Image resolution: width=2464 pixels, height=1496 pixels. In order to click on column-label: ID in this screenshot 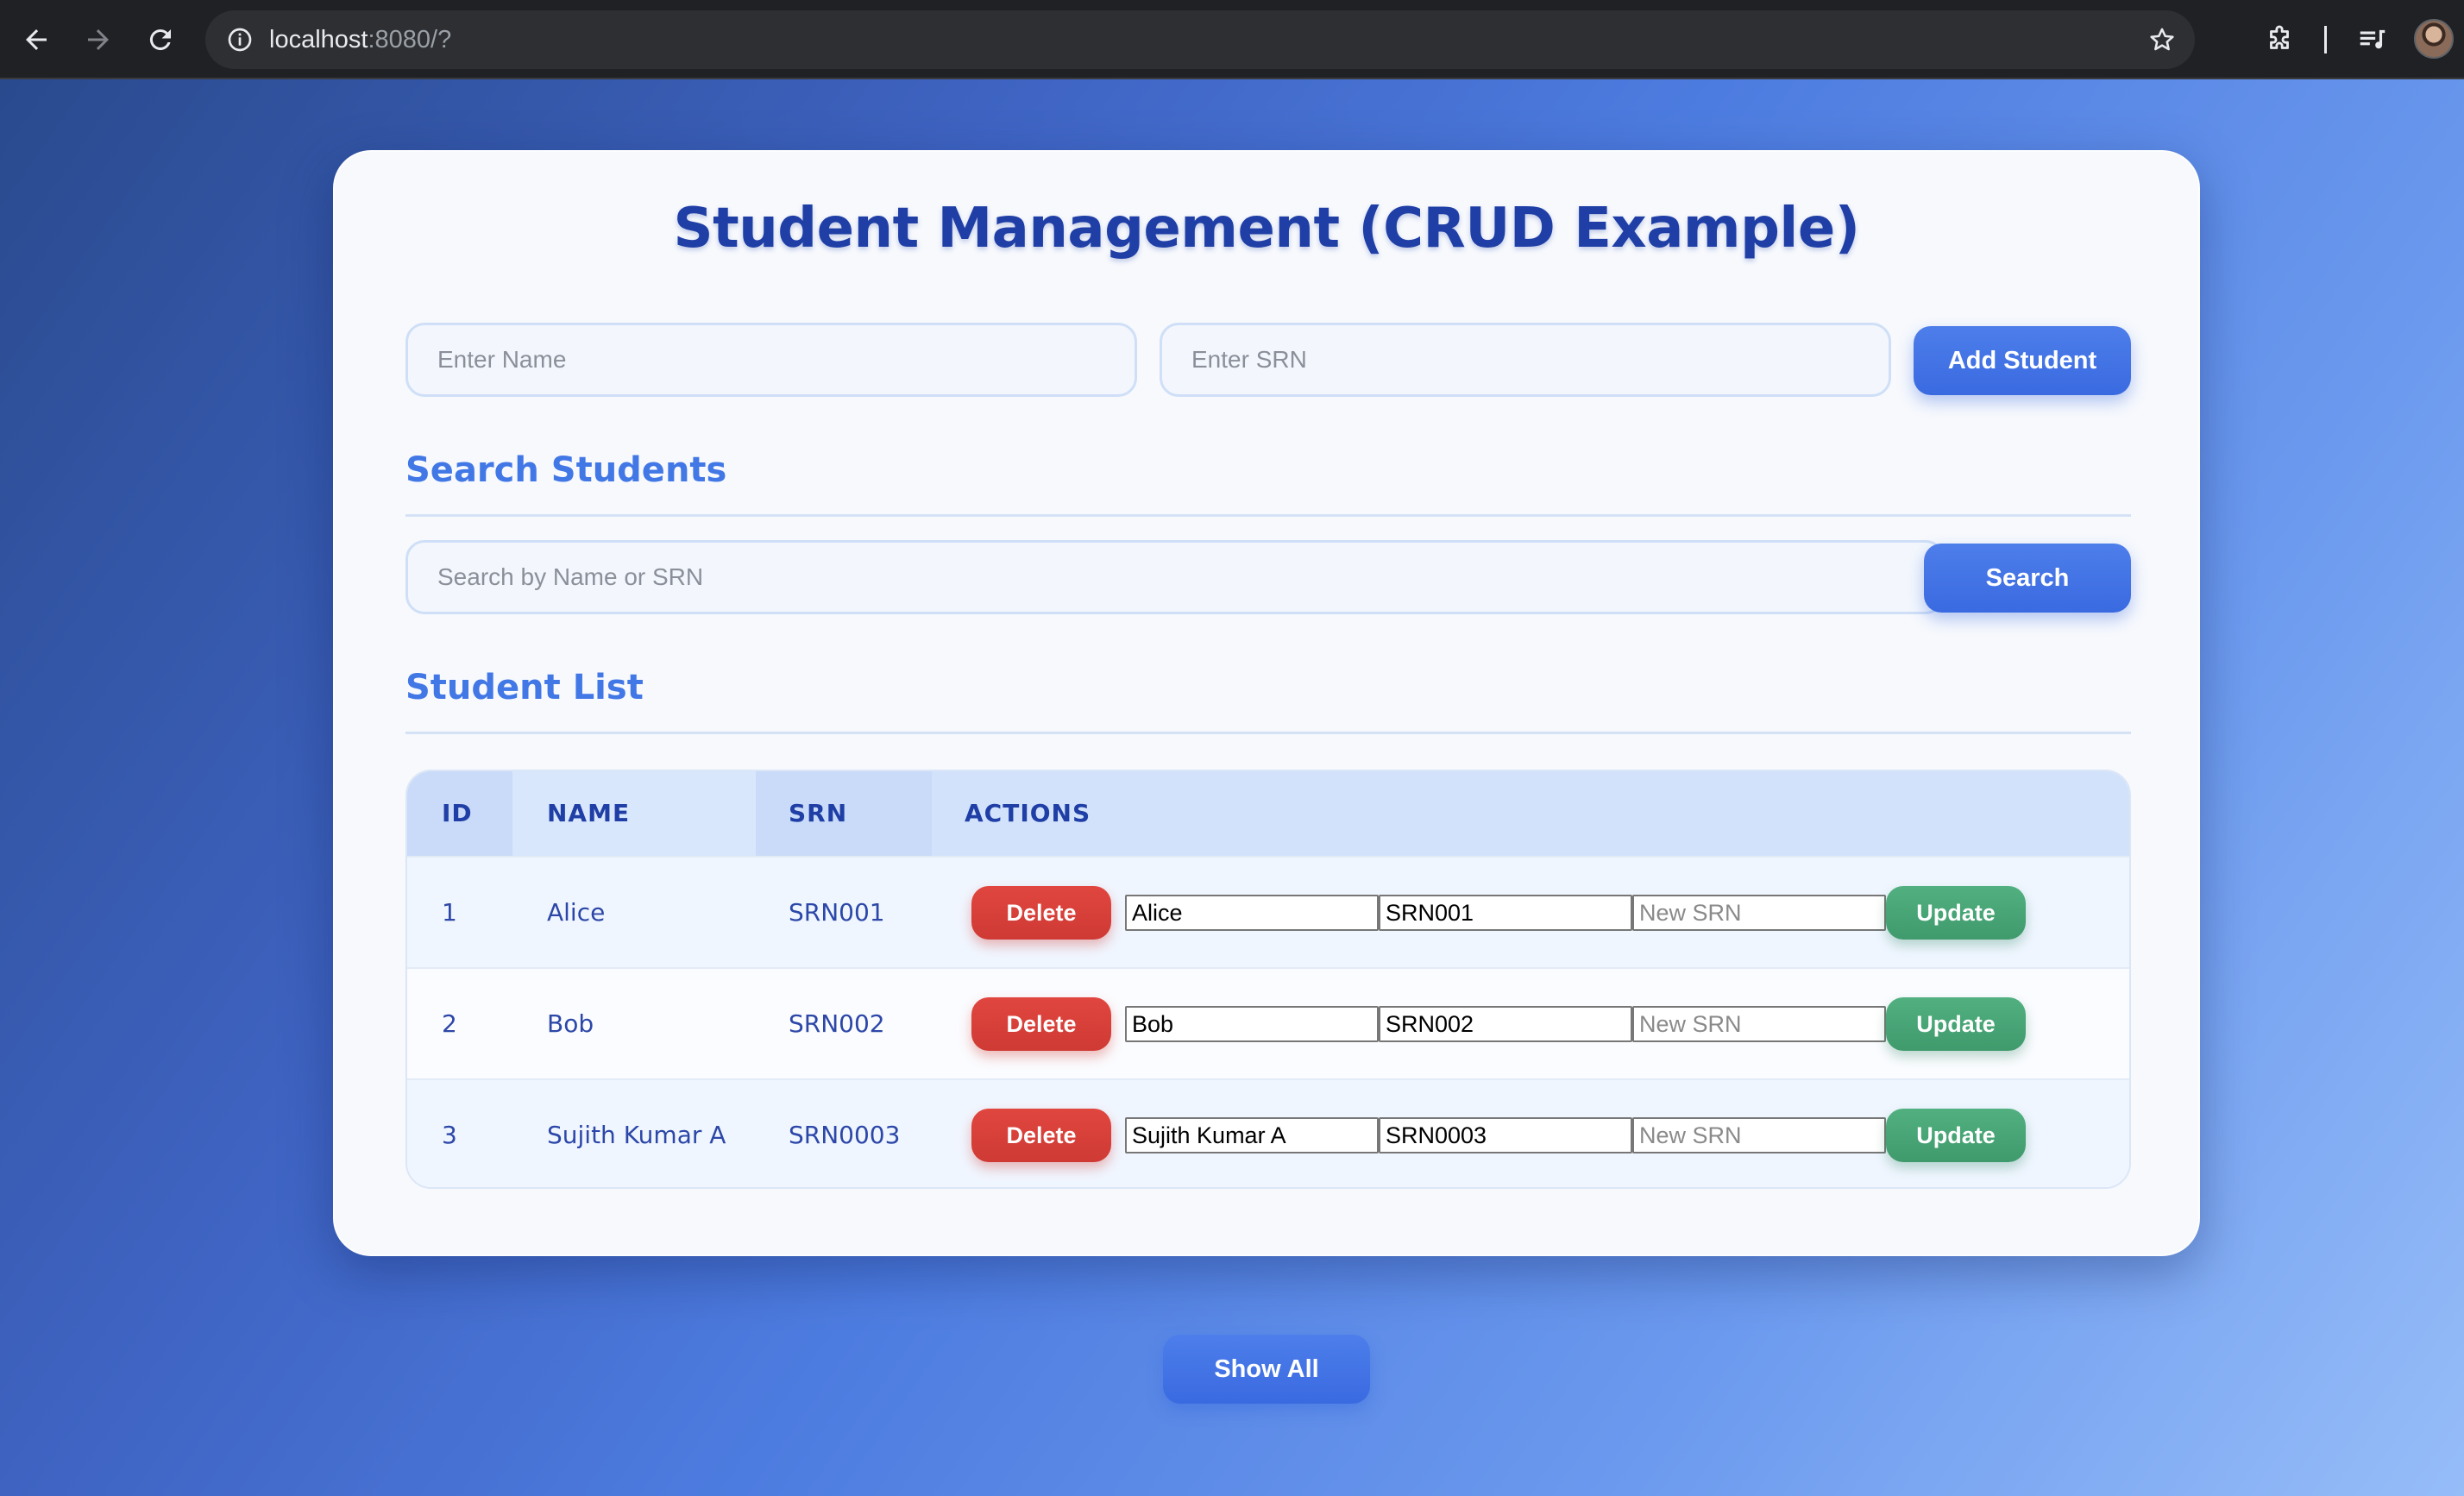, I will do `click(458, 813)`.